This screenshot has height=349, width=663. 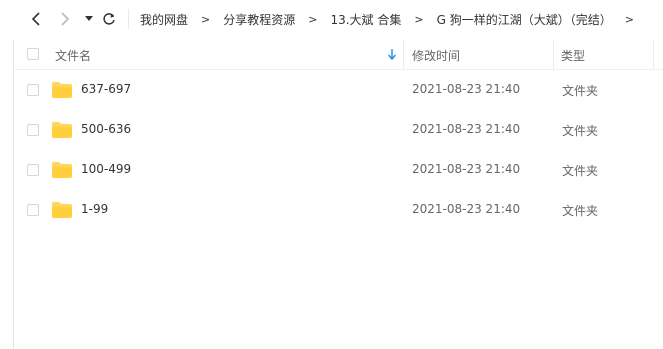 What do you see at coordinates (106, 129) in the screenshot?
I see `file-name: 500-636` at bounding box center [106, 129].